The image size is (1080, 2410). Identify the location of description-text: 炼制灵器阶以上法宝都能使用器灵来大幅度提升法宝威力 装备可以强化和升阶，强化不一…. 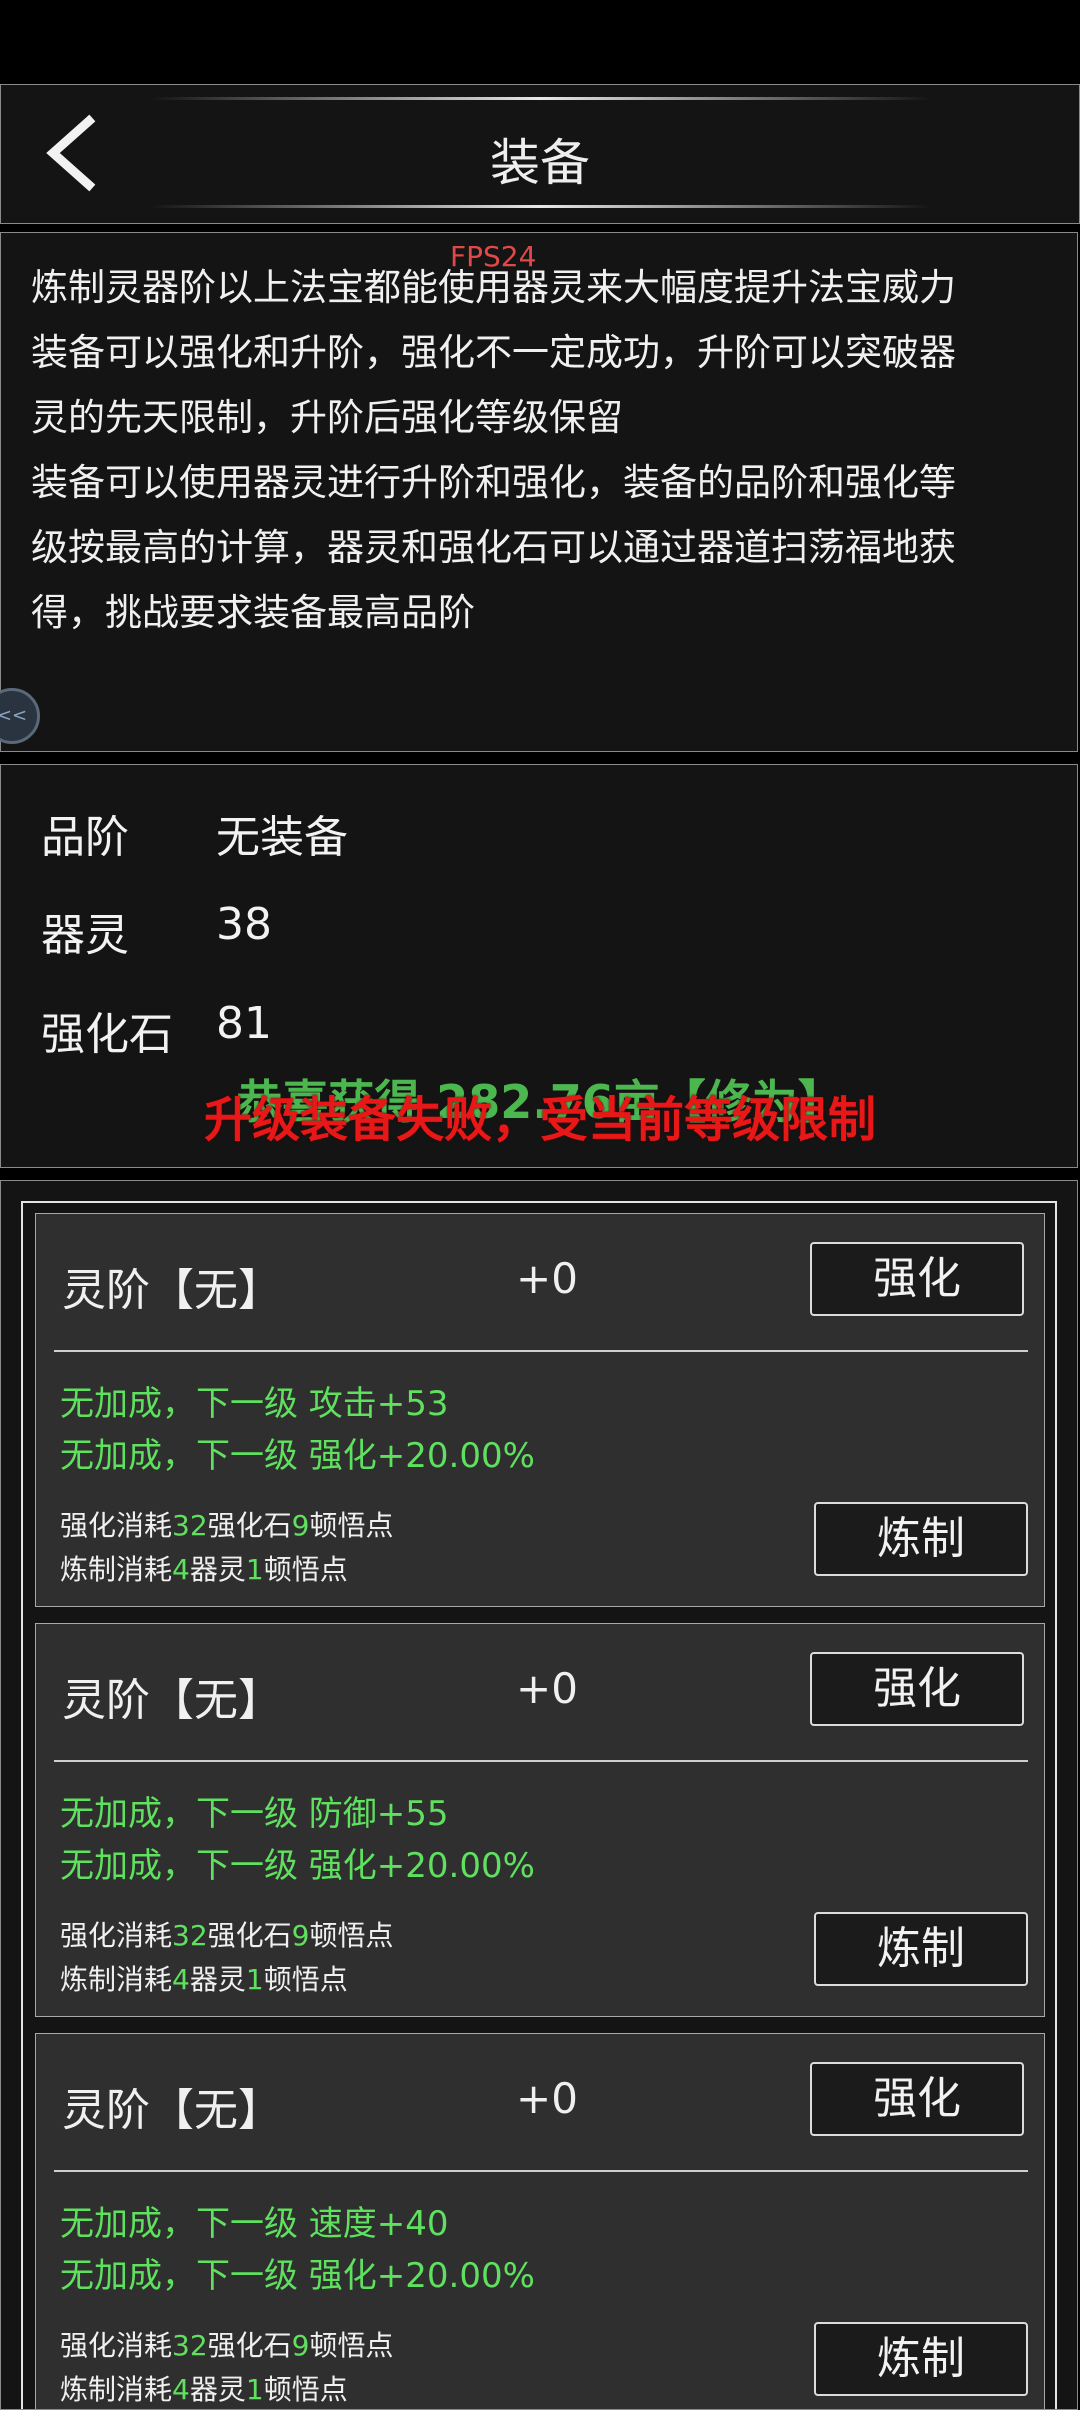
(493, 450).